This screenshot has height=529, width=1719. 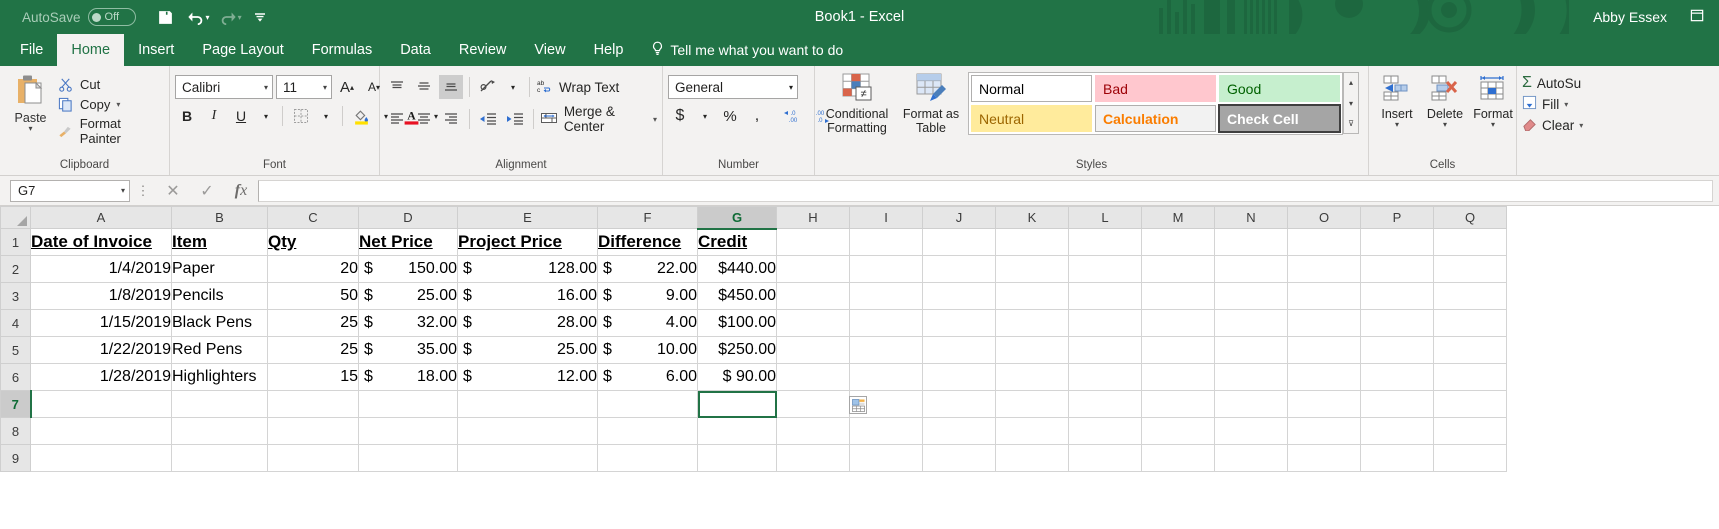 What do you see at coordinates (1178, 296) in the screenshot?
I see `cell-m3` at bounding box center [1178, 296].